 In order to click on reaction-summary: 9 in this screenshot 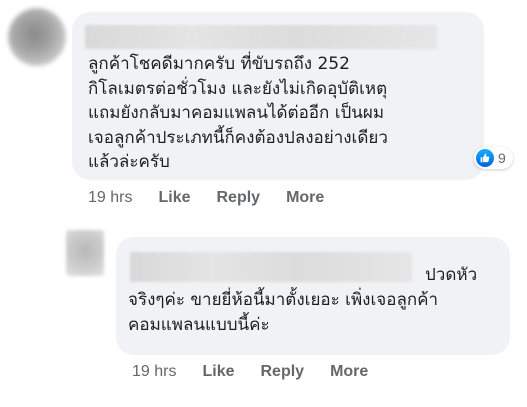, I will do `click(493, 158)`.